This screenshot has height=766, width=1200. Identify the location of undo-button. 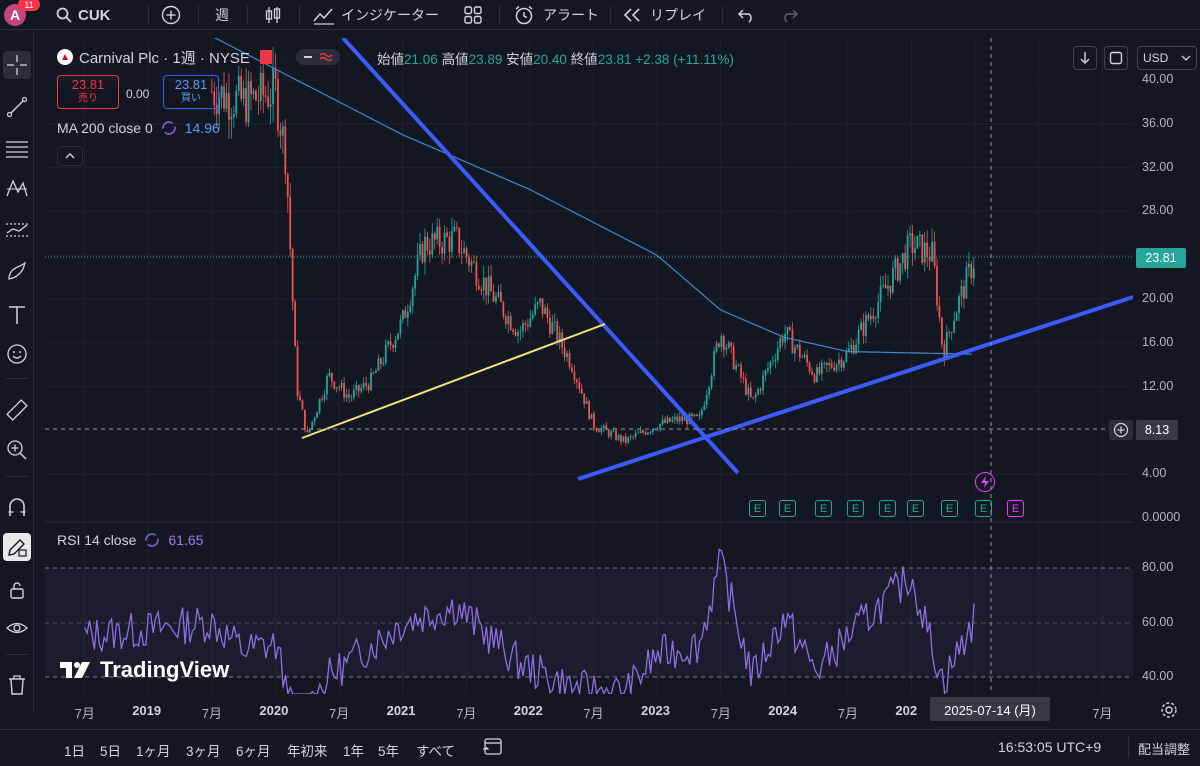
(747, 15).